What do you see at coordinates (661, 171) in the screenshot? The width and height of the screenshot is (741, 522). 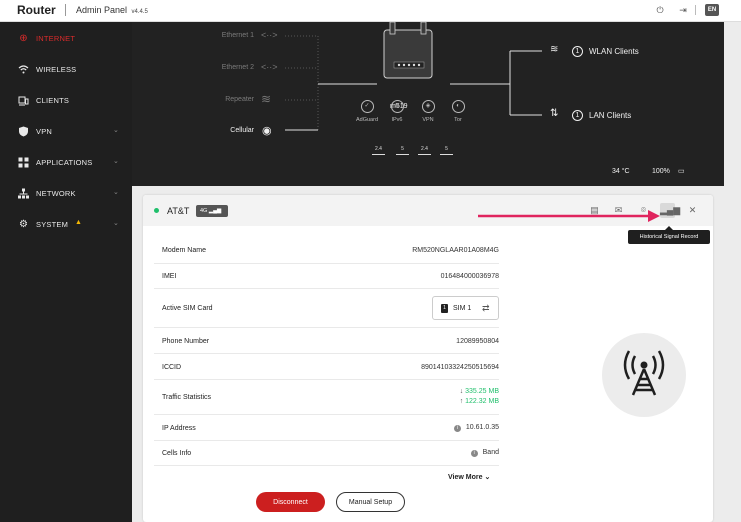 I see `battery-readout: 100%` at bounding box center [661, 171].